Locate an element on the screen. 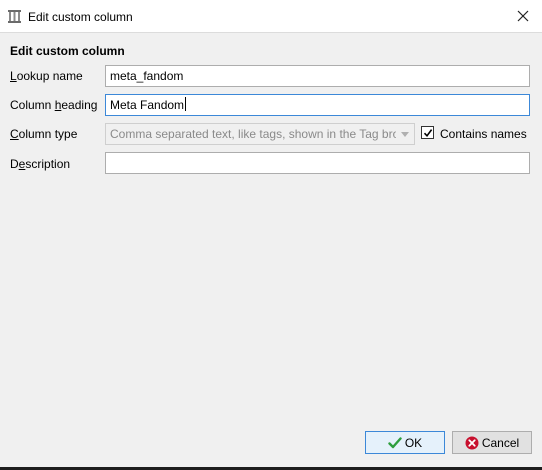 The image size is (542, 470). window-title: Edit custom column is located at coordinates (80, 17).